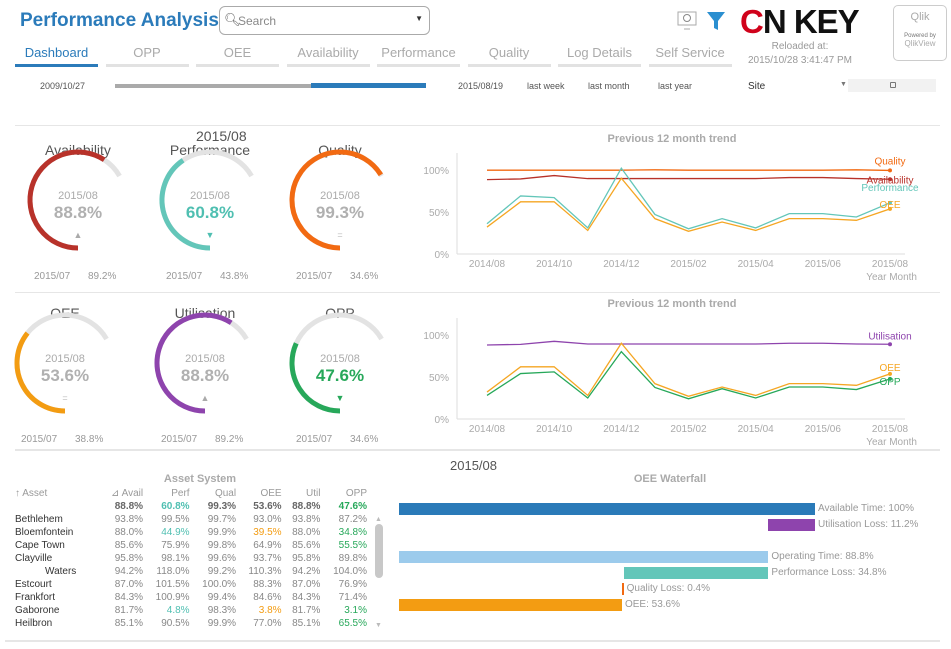  I want to click on sort-numeric-icon: ⊿, so click(116, 493).